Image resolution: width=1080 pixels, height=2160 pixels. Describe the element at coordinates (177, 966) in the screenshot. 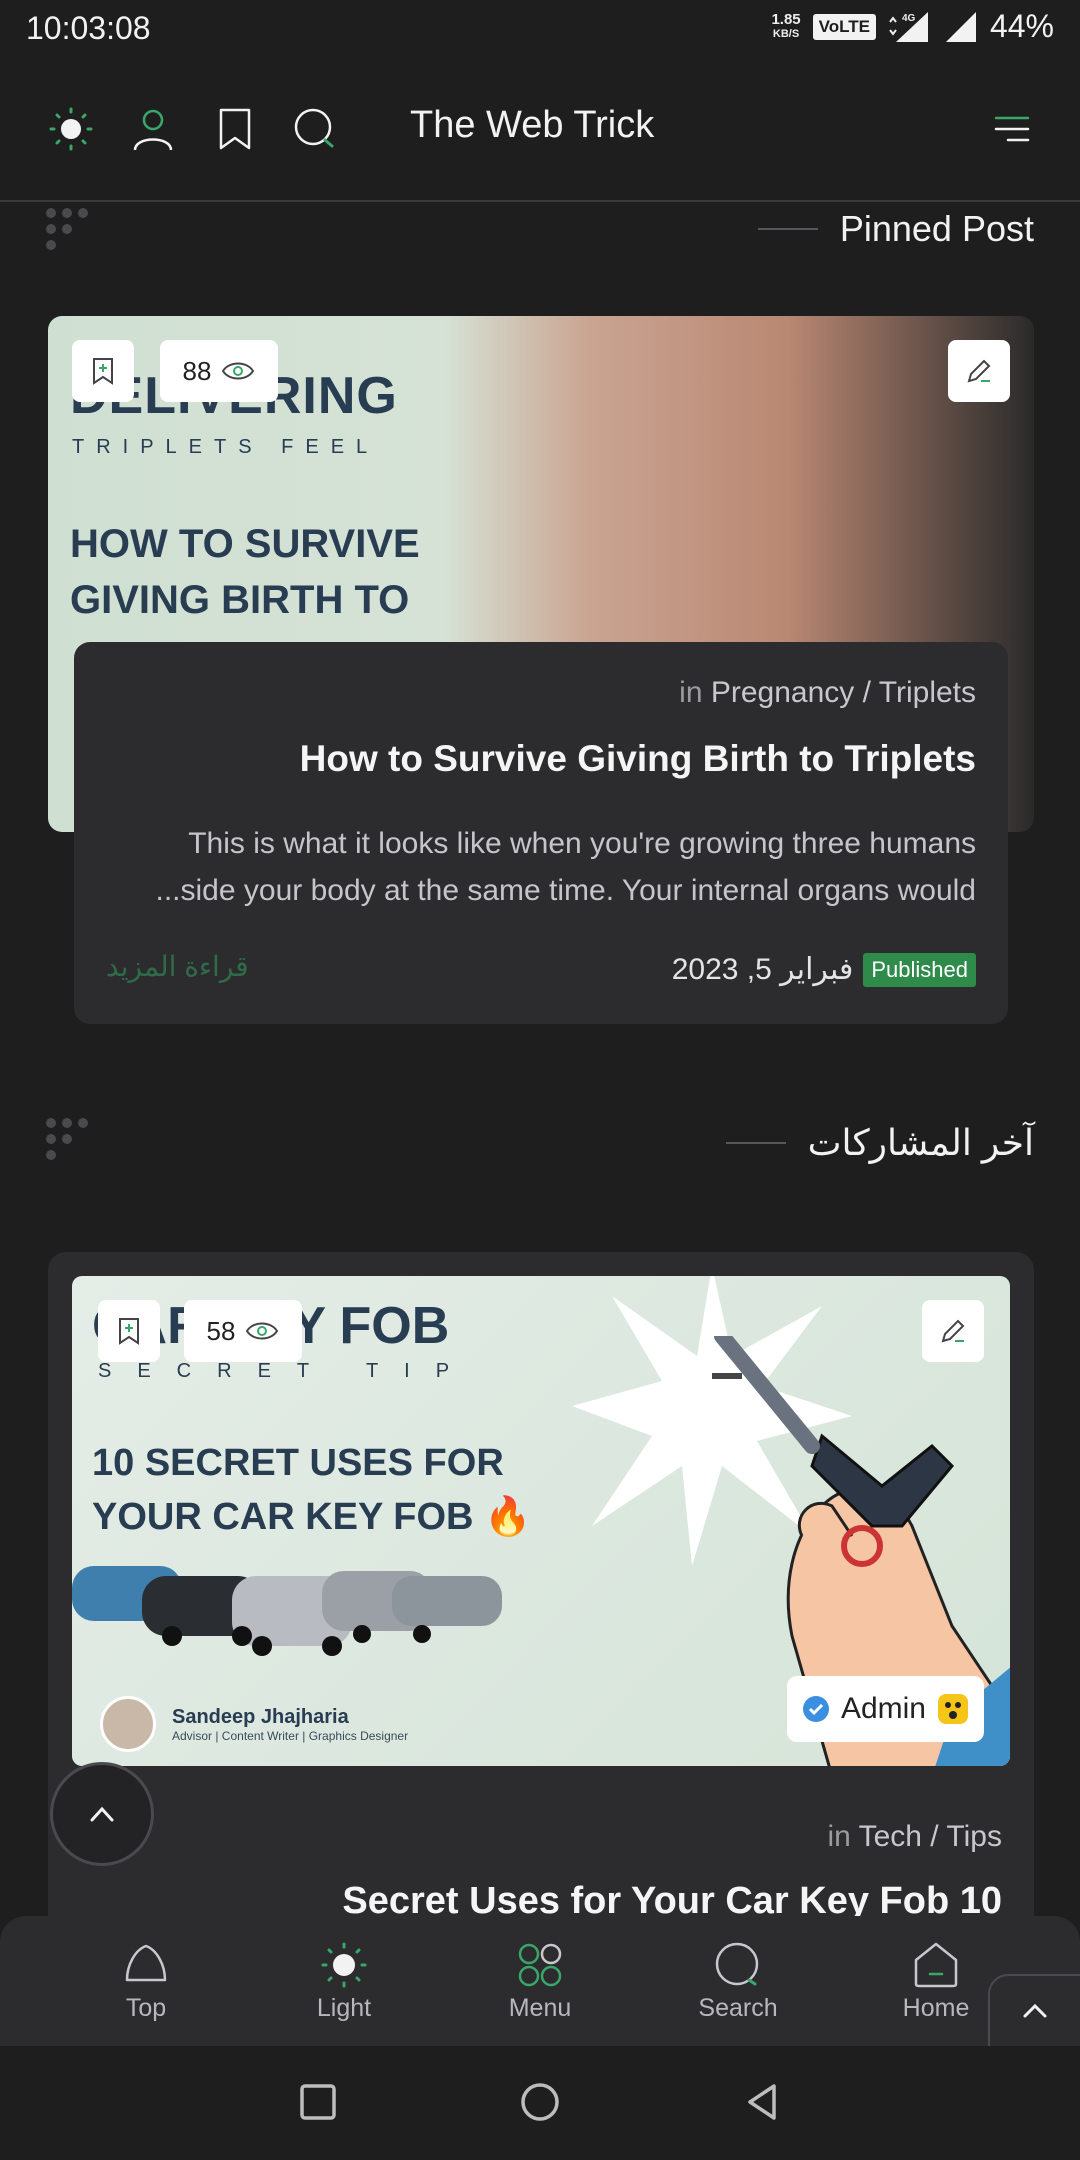

I see `read-more-link: قراءة المزيد` at that location.